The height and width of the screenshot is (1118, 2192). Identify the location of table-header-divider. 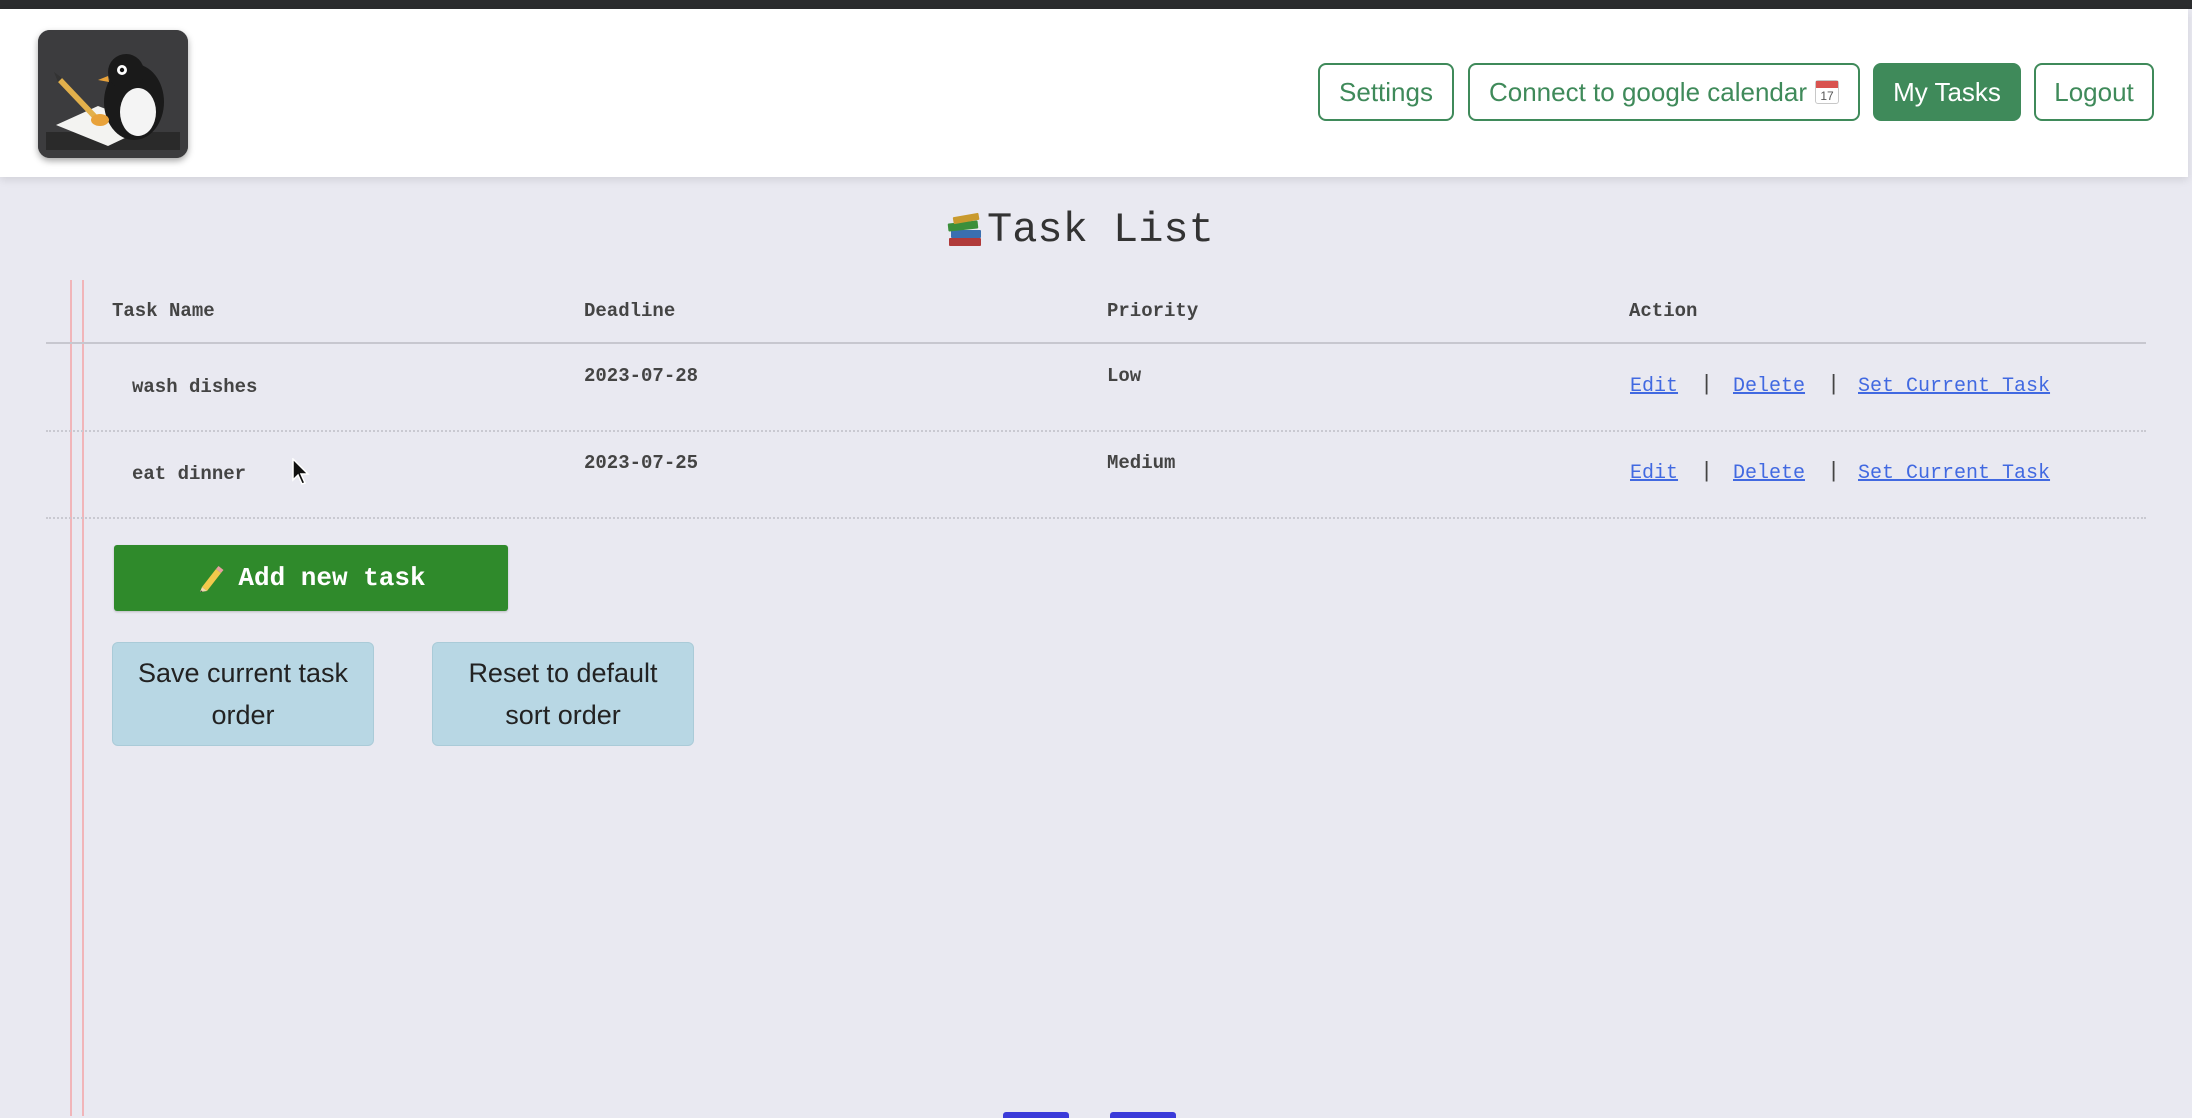
(1096, 343).